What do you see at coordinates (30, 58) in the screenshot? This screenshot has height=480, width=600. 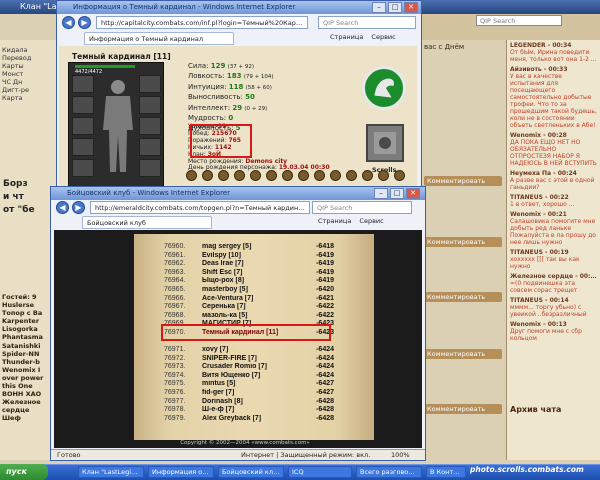 I see `nav-item: Перевод` at bounding box center [30, 58].